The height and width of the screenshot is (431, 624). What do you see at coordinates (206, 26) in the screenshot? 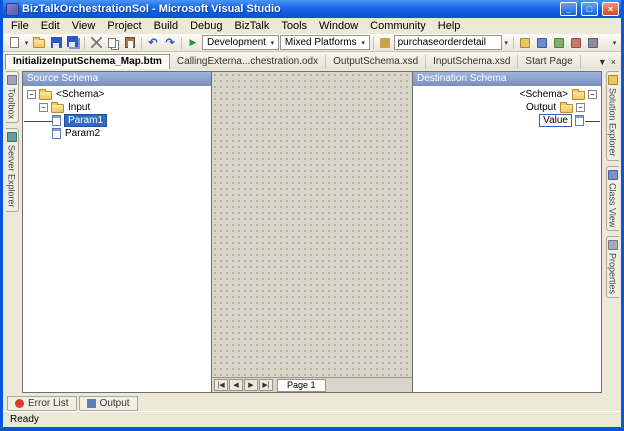
I see `menu-debug: Debug` at bounding box center [206, 26].